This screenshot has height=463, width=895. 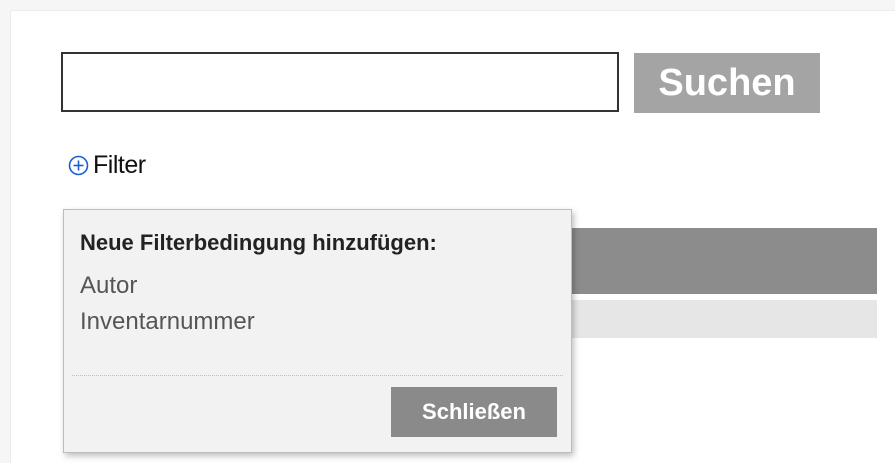 I want to click on filter-option-inventarnummer: Inventarnummer, so click(x=167, y=322).